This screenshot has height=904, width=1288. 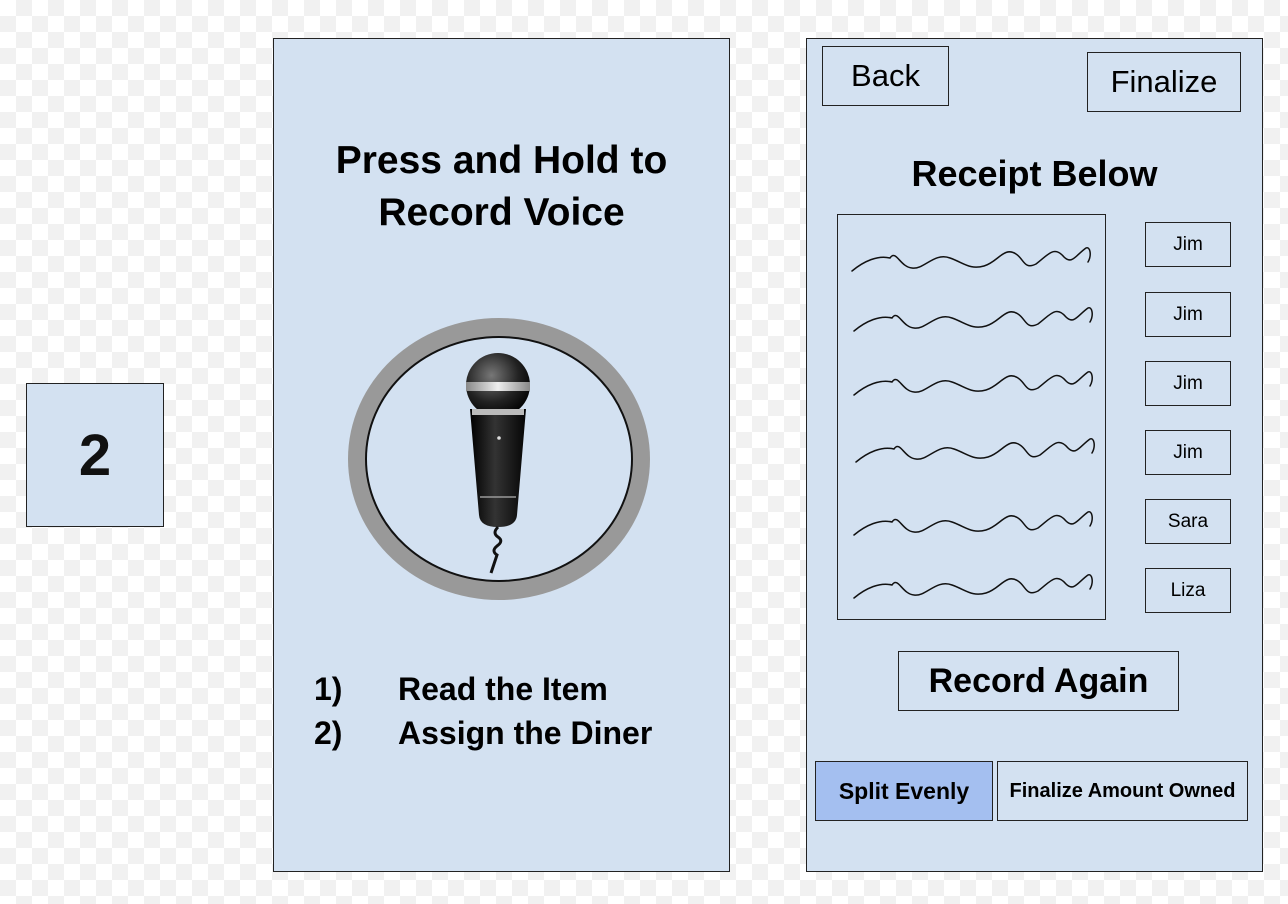 What do you see at coordinates (1122, 791) in the screenshot?
I see `finalize-amount-owned-button: Finalize Amount Owned` at bounding box center [1122, 791].